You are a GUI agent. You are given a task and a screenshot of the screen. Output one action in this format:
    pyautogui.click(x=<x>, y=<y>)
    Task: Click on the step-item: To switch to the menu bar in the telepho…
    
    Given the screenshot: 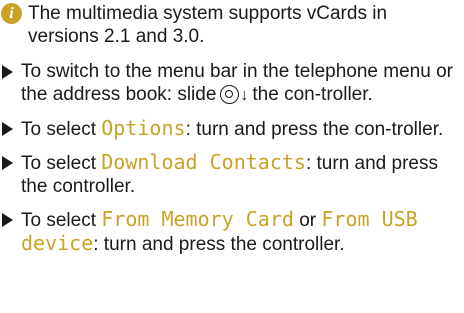 What is the action you would take?
    pyautogui.click(x=229, y=83)
    